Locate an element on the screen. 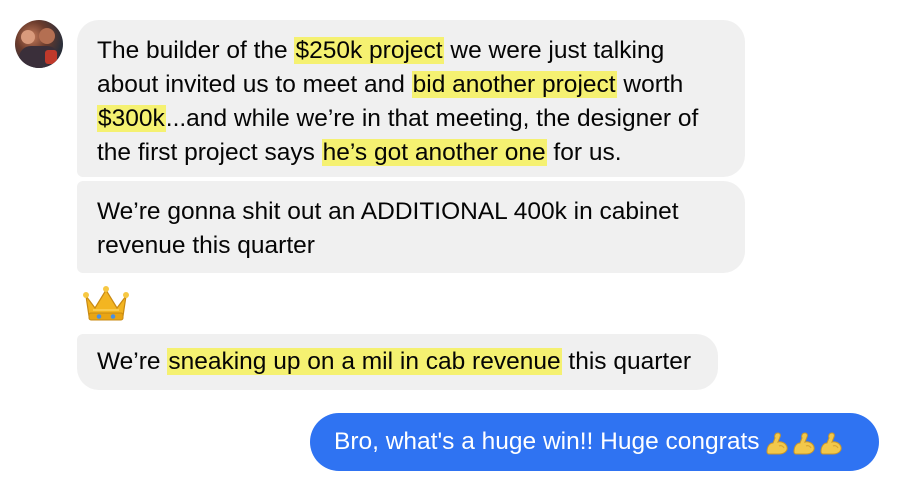  crown-icon is located at coordinates (106, 303).